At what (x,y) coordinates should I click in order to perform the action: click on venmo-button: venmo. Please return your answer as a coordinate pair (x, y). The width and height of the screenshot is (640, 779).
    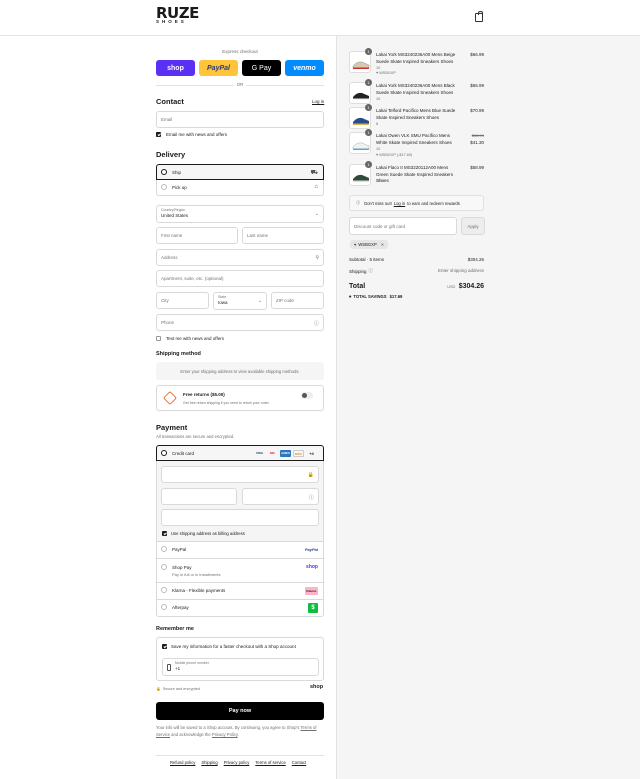
    Looking at the image, I should click on (304, 68).